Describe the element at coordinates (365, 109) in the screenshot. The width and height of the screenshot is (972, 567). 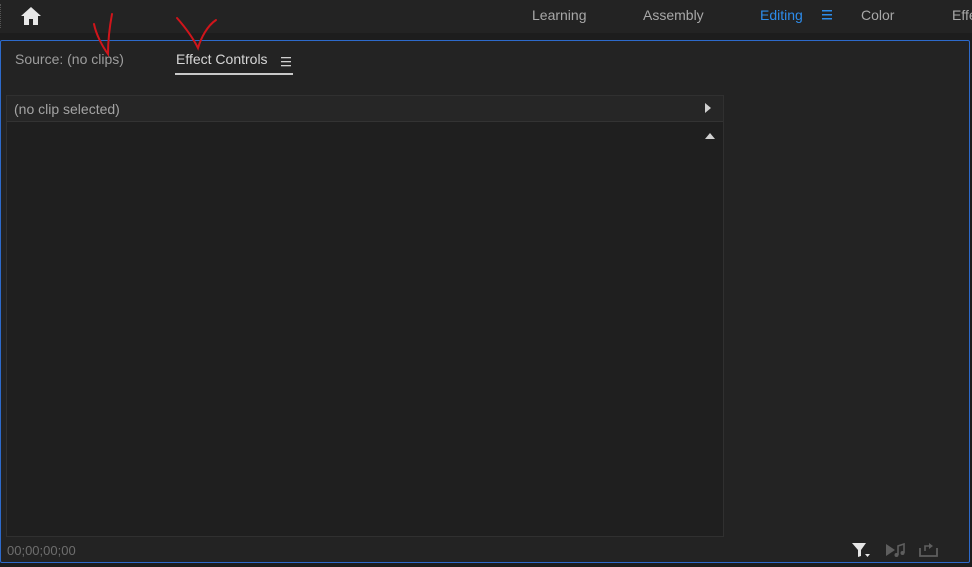
I see `clip-header: (no clip selected)` at that location.